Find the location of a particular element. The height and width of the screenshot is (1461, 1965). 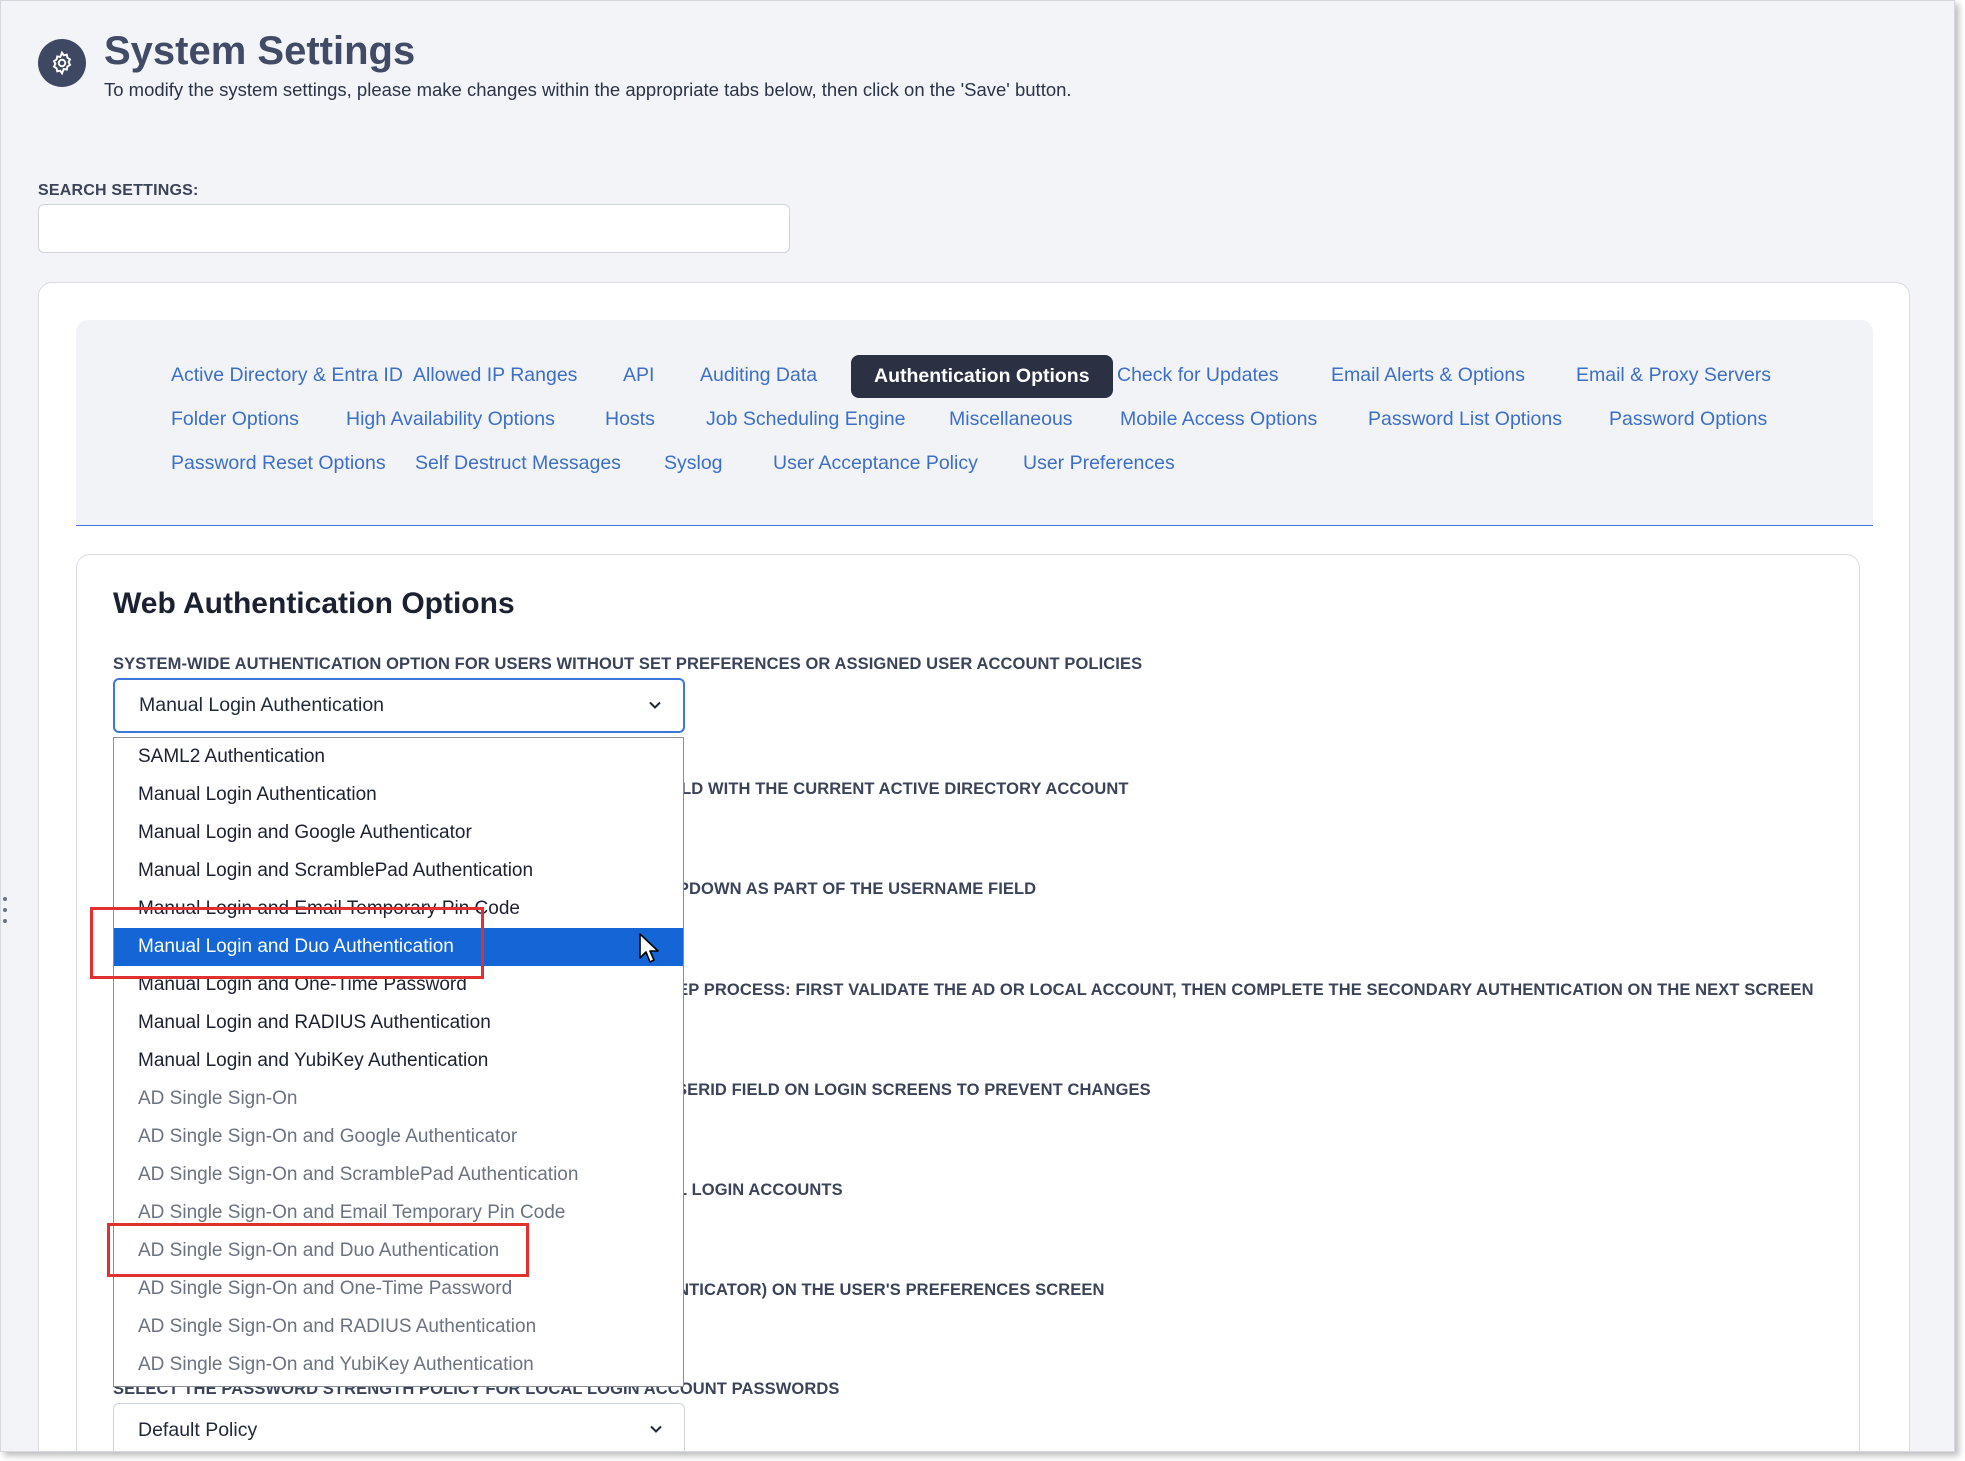

option-manual-google: Manual Login and Google Authenticator is located at coordinates (398, 833).